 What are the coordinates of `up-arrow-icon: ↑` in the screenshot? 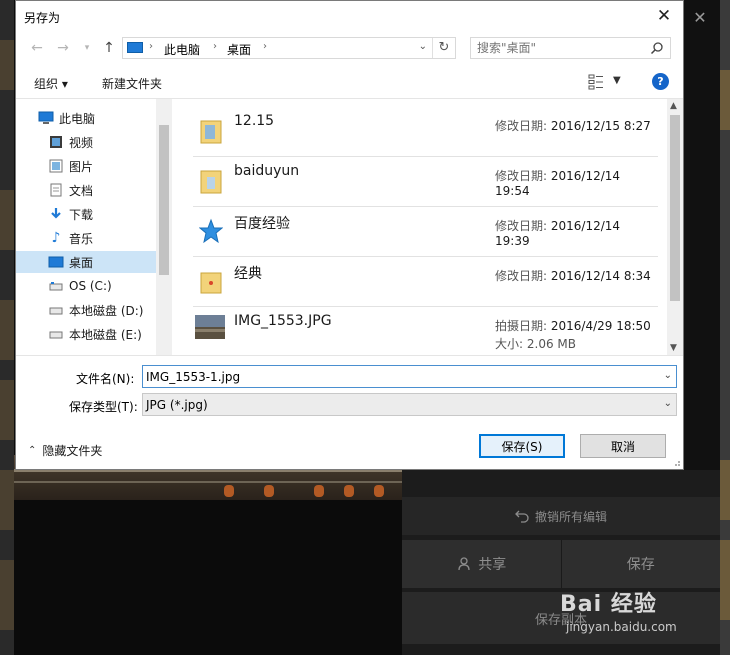 It's located at (109, 48).